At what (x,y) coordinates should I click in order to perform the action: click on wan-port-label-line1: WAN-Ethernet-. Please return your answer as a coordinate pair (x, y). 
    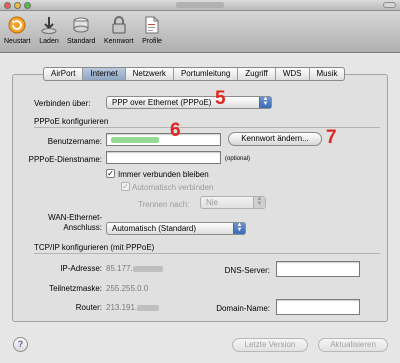
    Looking at the image, I should click on (75, 217).